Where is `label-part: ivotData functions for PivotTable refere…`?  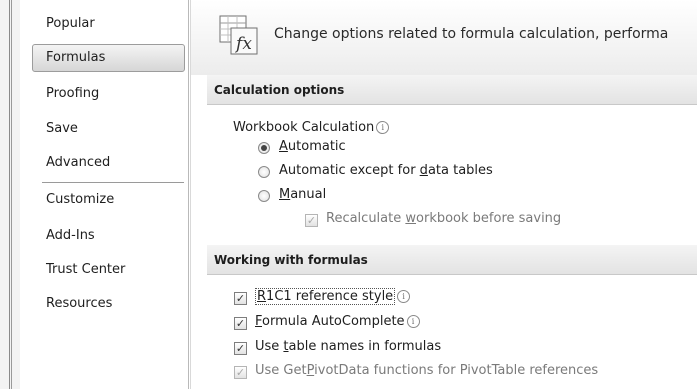
label-part: ivotData functions for PivotTable refere… is located at coordinates (456, 370).